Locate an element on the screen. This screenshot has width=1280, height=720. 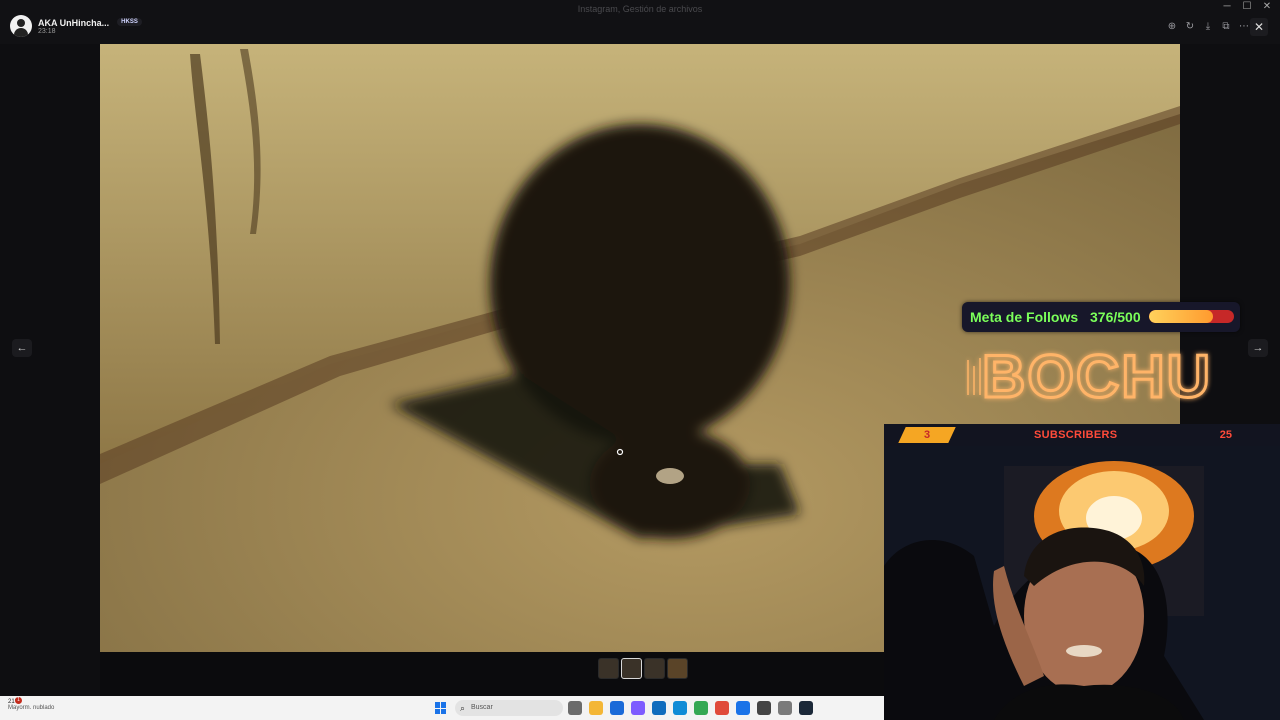
close-viewer-button: ✕ is located at coordinates (1259, 27).